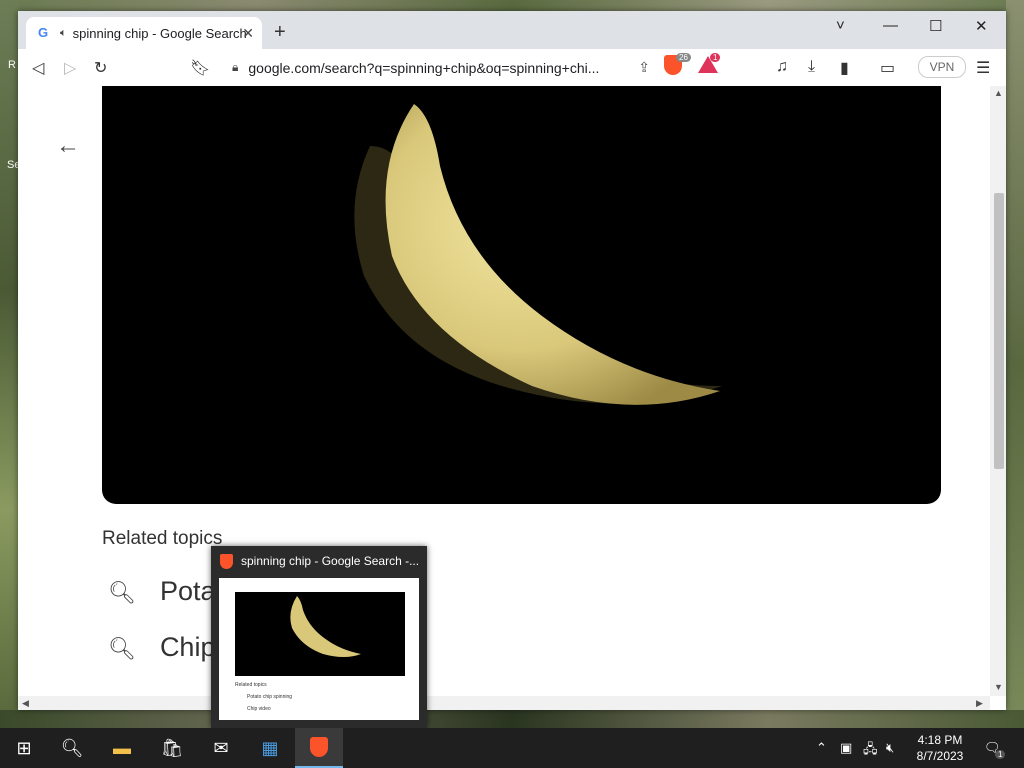 The width and height of the screenshot is (1024, 768). I want to click on scroll-down-icon: ▼, so click(998, 687).